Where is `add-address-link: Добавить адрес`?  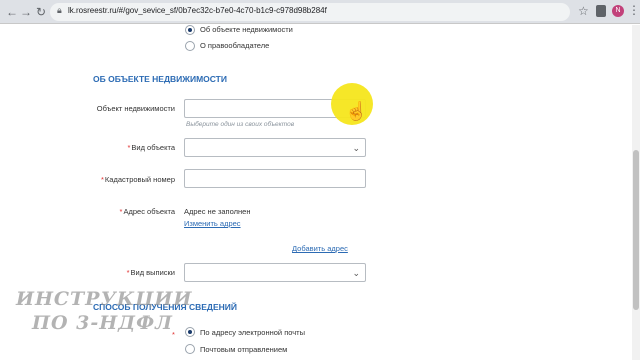 add-address-link: Добавить адрес is located at coordinates (320, 248).